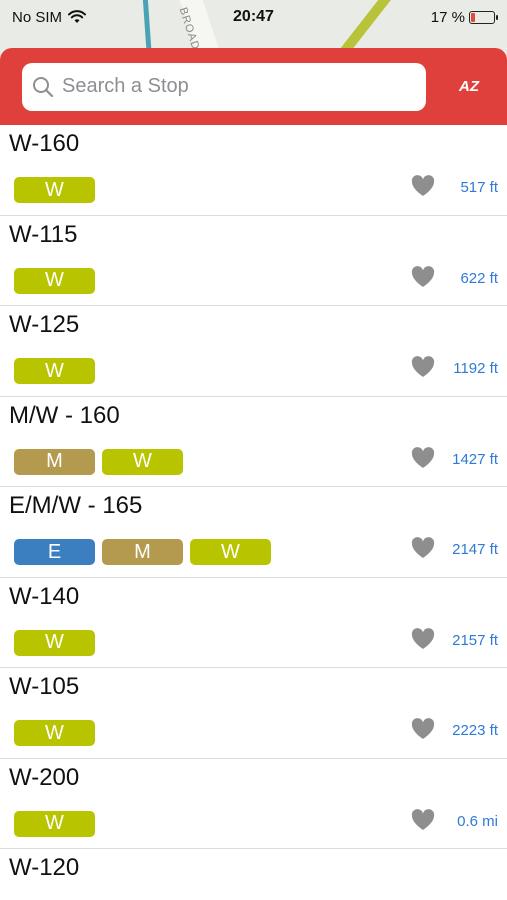 The image size is (507, 900). I want to click on clock: 20:47, so click(253, 16).